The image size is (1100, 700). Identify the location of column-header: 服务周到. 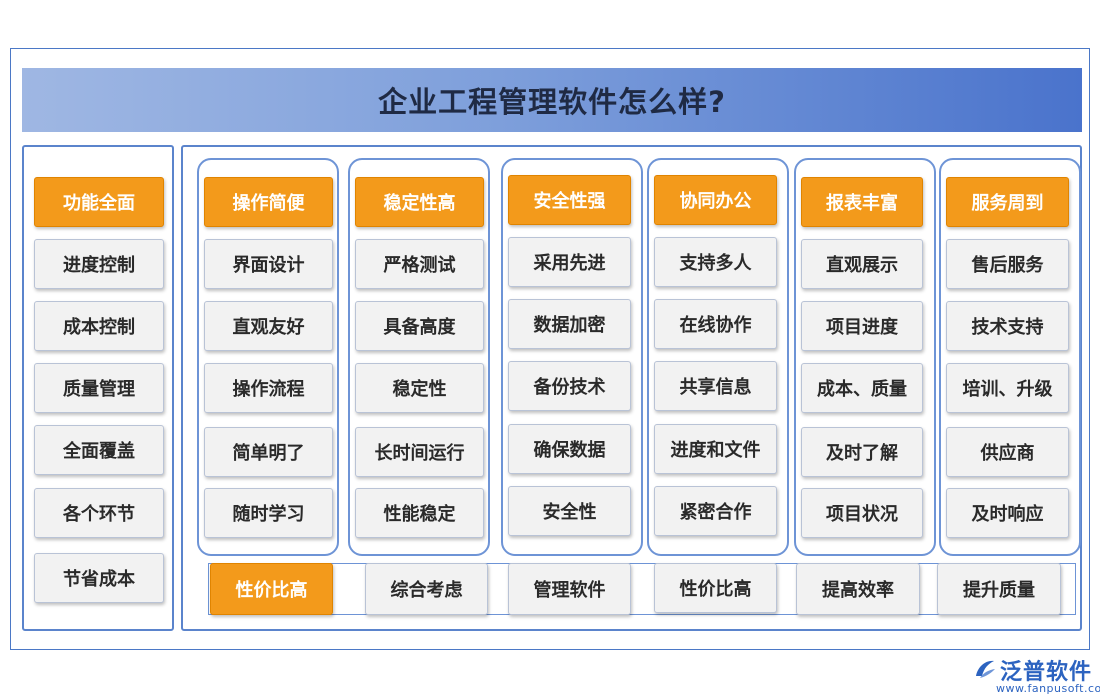
(1007, 202).